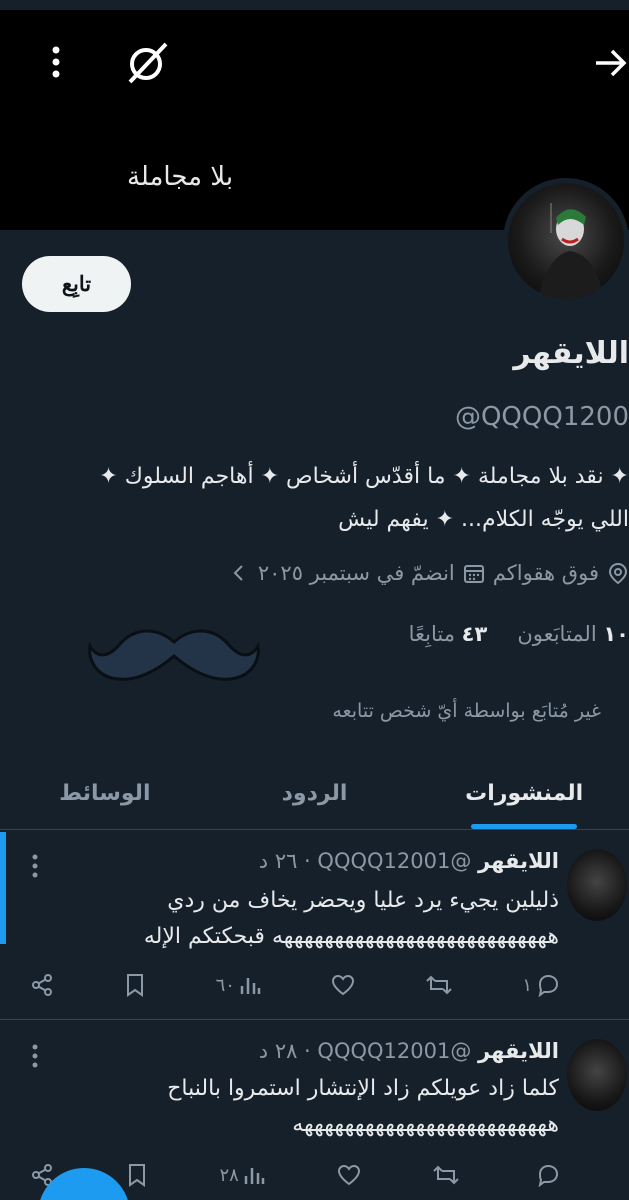 The height and width of the screenshot is (1200, 629). What do you see at coordinates (356, 573) in the screenshot?
I see `joined-text: انضمّ في سبتمبر ٢٠٢٥` at bounding box center [356, 573].